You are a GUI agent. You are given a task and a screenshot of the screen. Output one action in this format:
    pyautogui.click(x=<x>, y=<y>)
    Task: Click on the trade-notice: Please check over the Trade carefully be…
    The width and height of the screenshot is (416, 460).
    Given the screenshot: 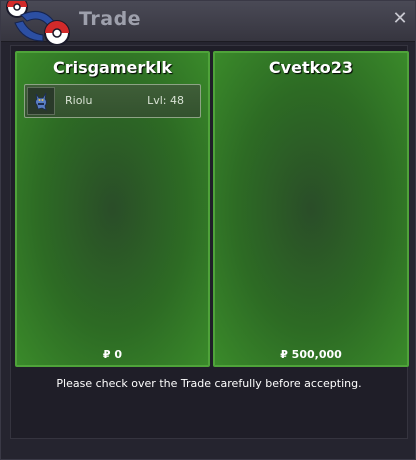 What is the action you would take?
    pyautogui.click(x=209, y=383)
    